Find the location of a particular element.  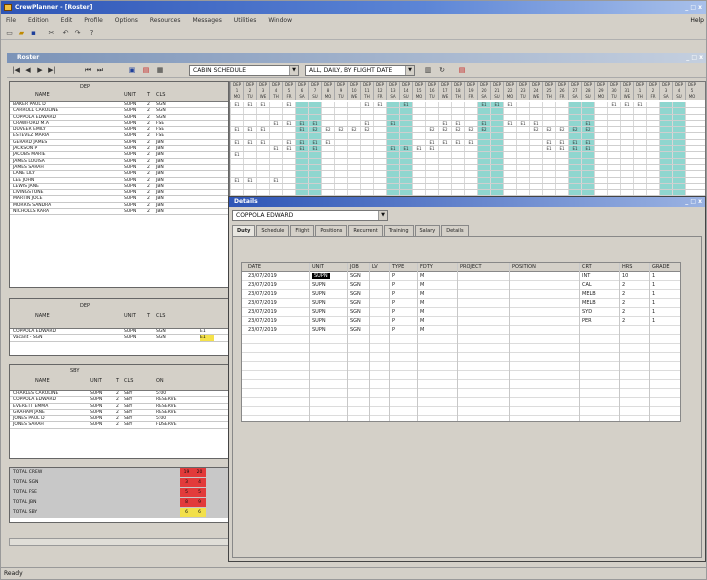

undo-icon: ↶ is located at coordinates (65, 33).